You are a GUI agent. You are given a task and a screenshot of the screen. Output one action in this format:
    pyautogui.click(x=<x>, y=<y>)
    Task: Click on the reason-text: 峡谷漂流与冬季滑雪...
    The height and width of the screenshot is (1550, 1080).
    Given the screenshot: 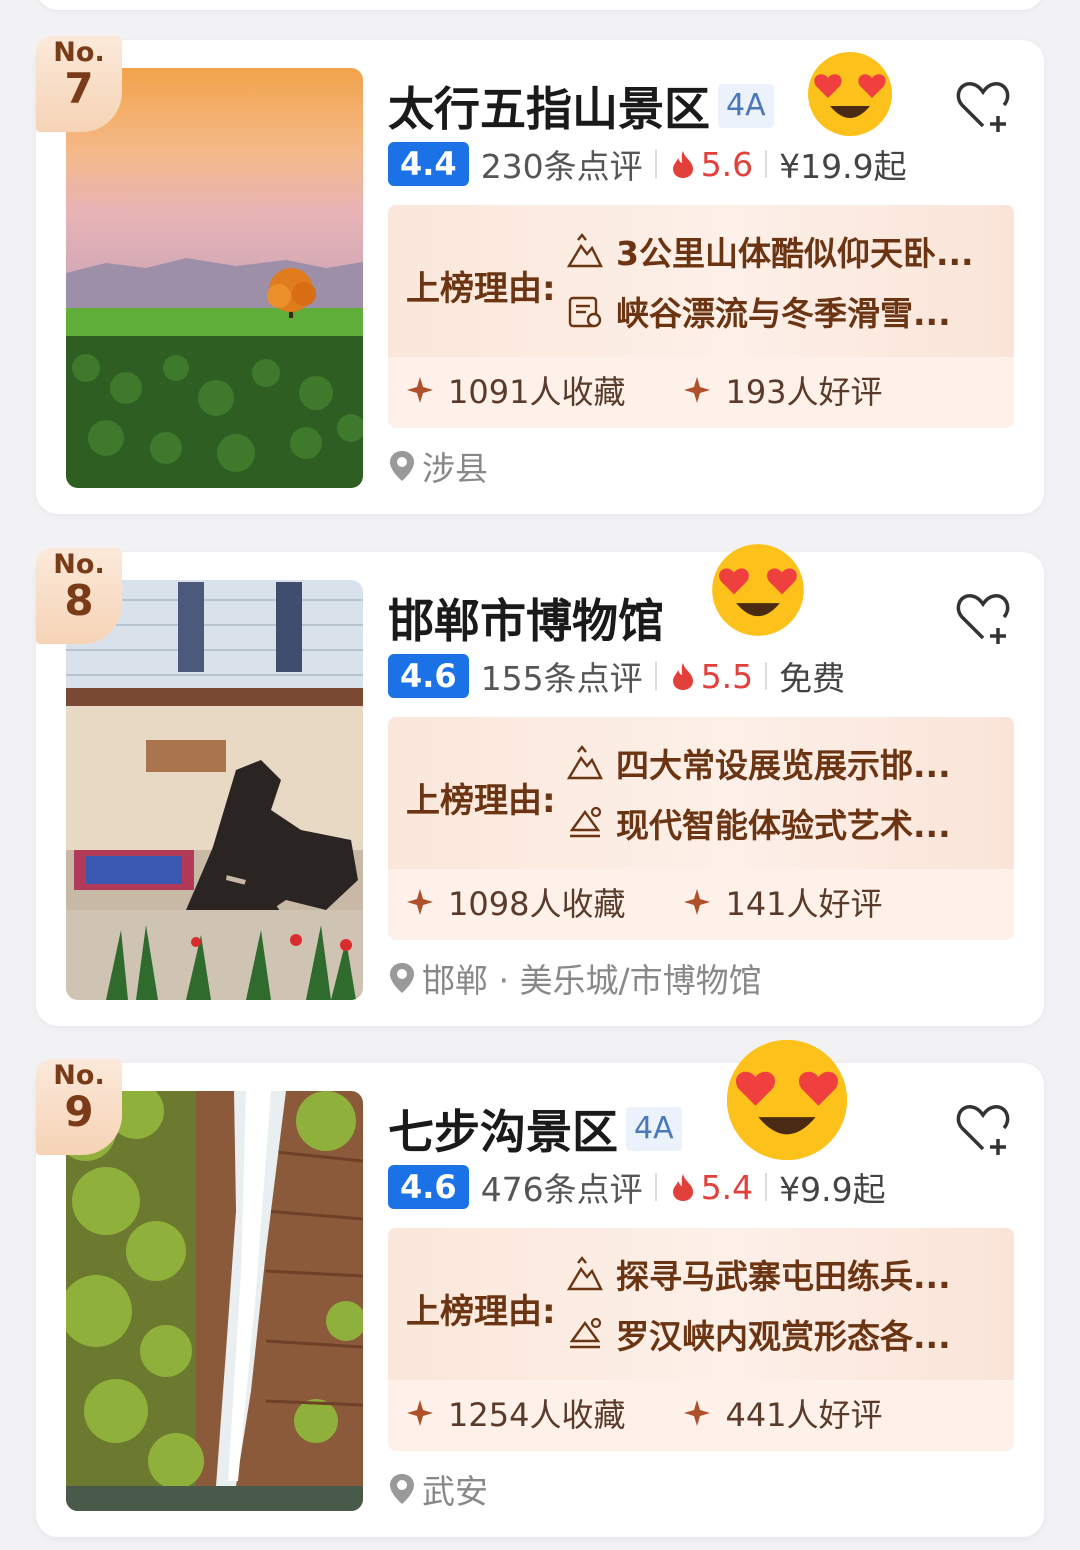 What is the action you would take?
    pyautogui.click(x=783, y=313)
    